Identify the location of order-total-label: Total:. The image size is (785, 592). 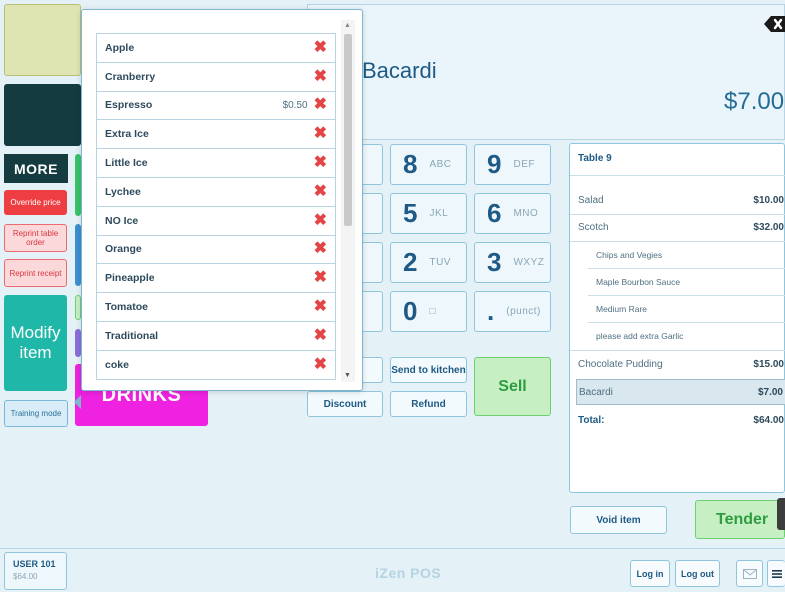
(591, 420).